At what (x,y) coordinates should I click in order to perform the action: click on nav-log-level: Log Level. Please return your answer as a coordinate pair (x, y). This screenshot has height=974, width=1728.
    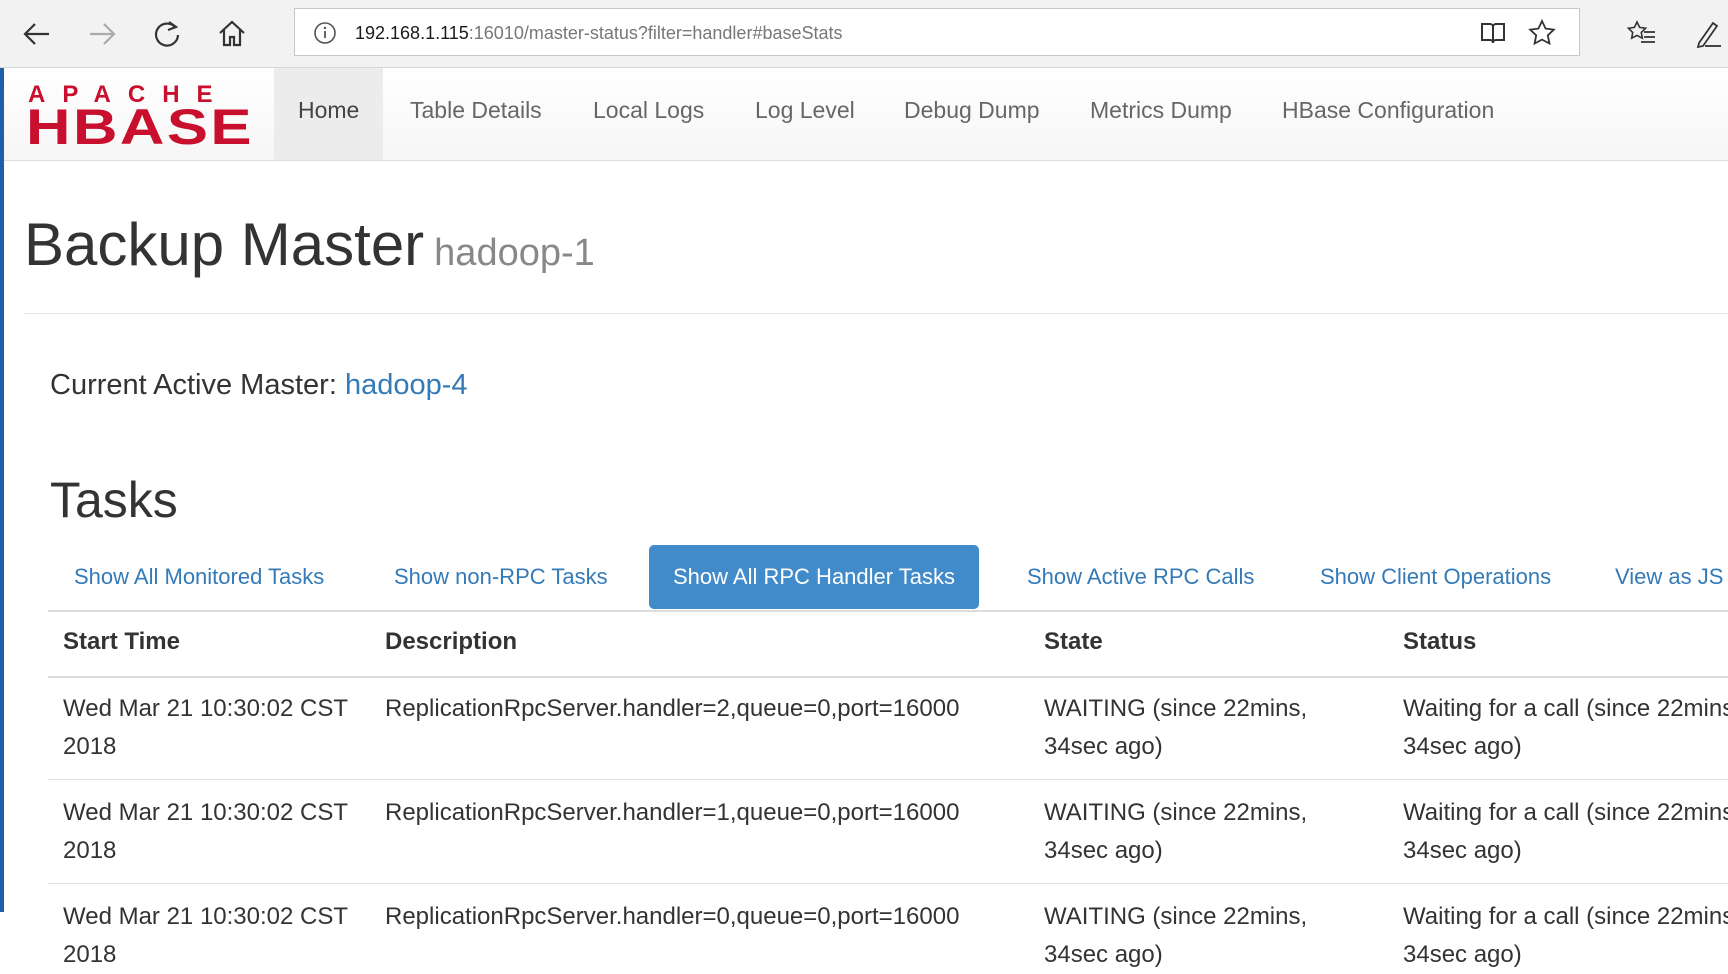
    Looking at the image, I should click on (805, 114).